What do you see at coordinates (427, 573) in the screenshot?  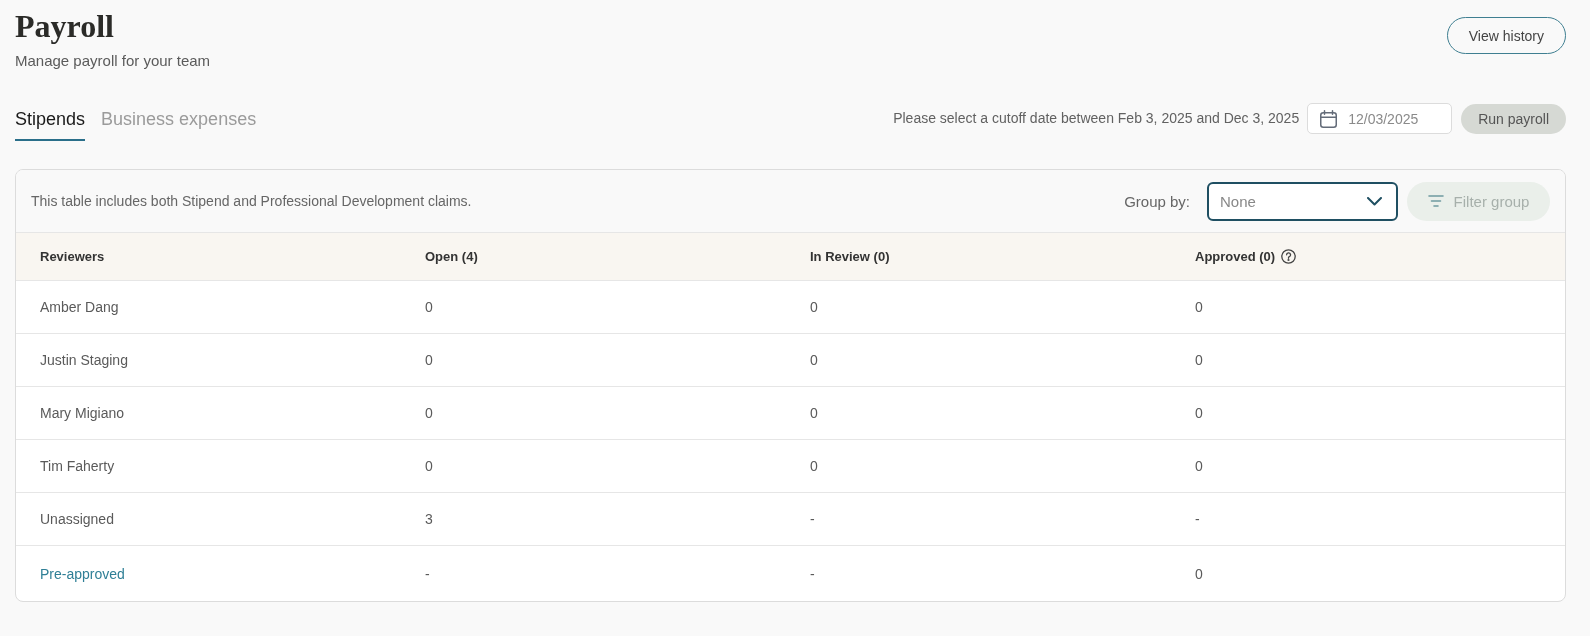 I see `open-count: -` at bounding box center [427, 573].